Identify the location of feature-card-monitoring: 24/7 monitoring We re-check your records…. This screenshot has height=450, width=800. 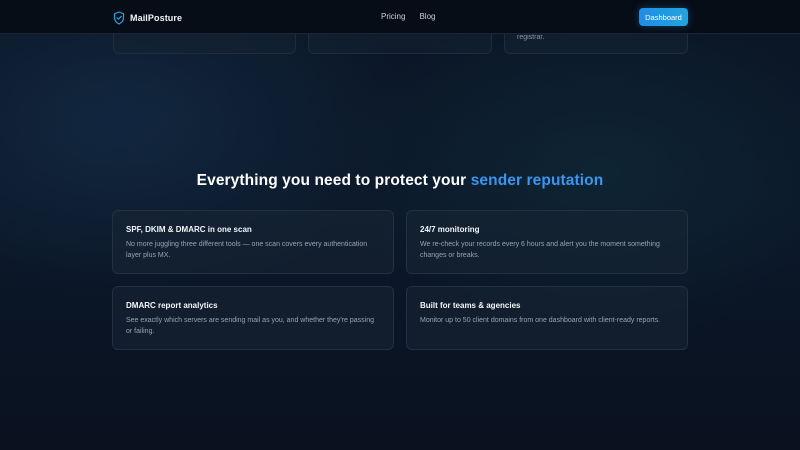
(547, 242).